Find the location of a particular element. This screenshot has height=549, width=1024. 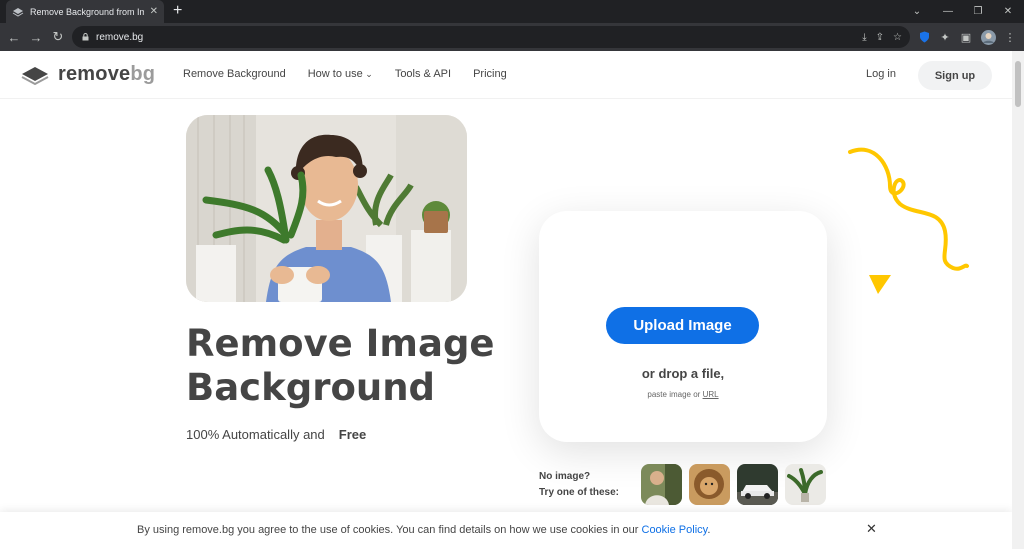

nav-how-to-use: How to use ⌄ is located at coordinates (340, 74).